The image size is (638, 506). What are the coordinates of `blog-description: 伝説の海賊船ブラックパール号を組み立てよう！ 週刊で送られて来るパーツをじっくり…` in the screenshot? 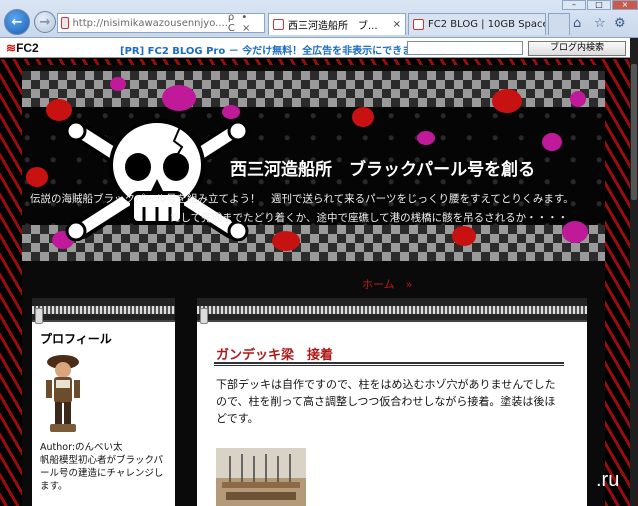 It's located at (310, 209).